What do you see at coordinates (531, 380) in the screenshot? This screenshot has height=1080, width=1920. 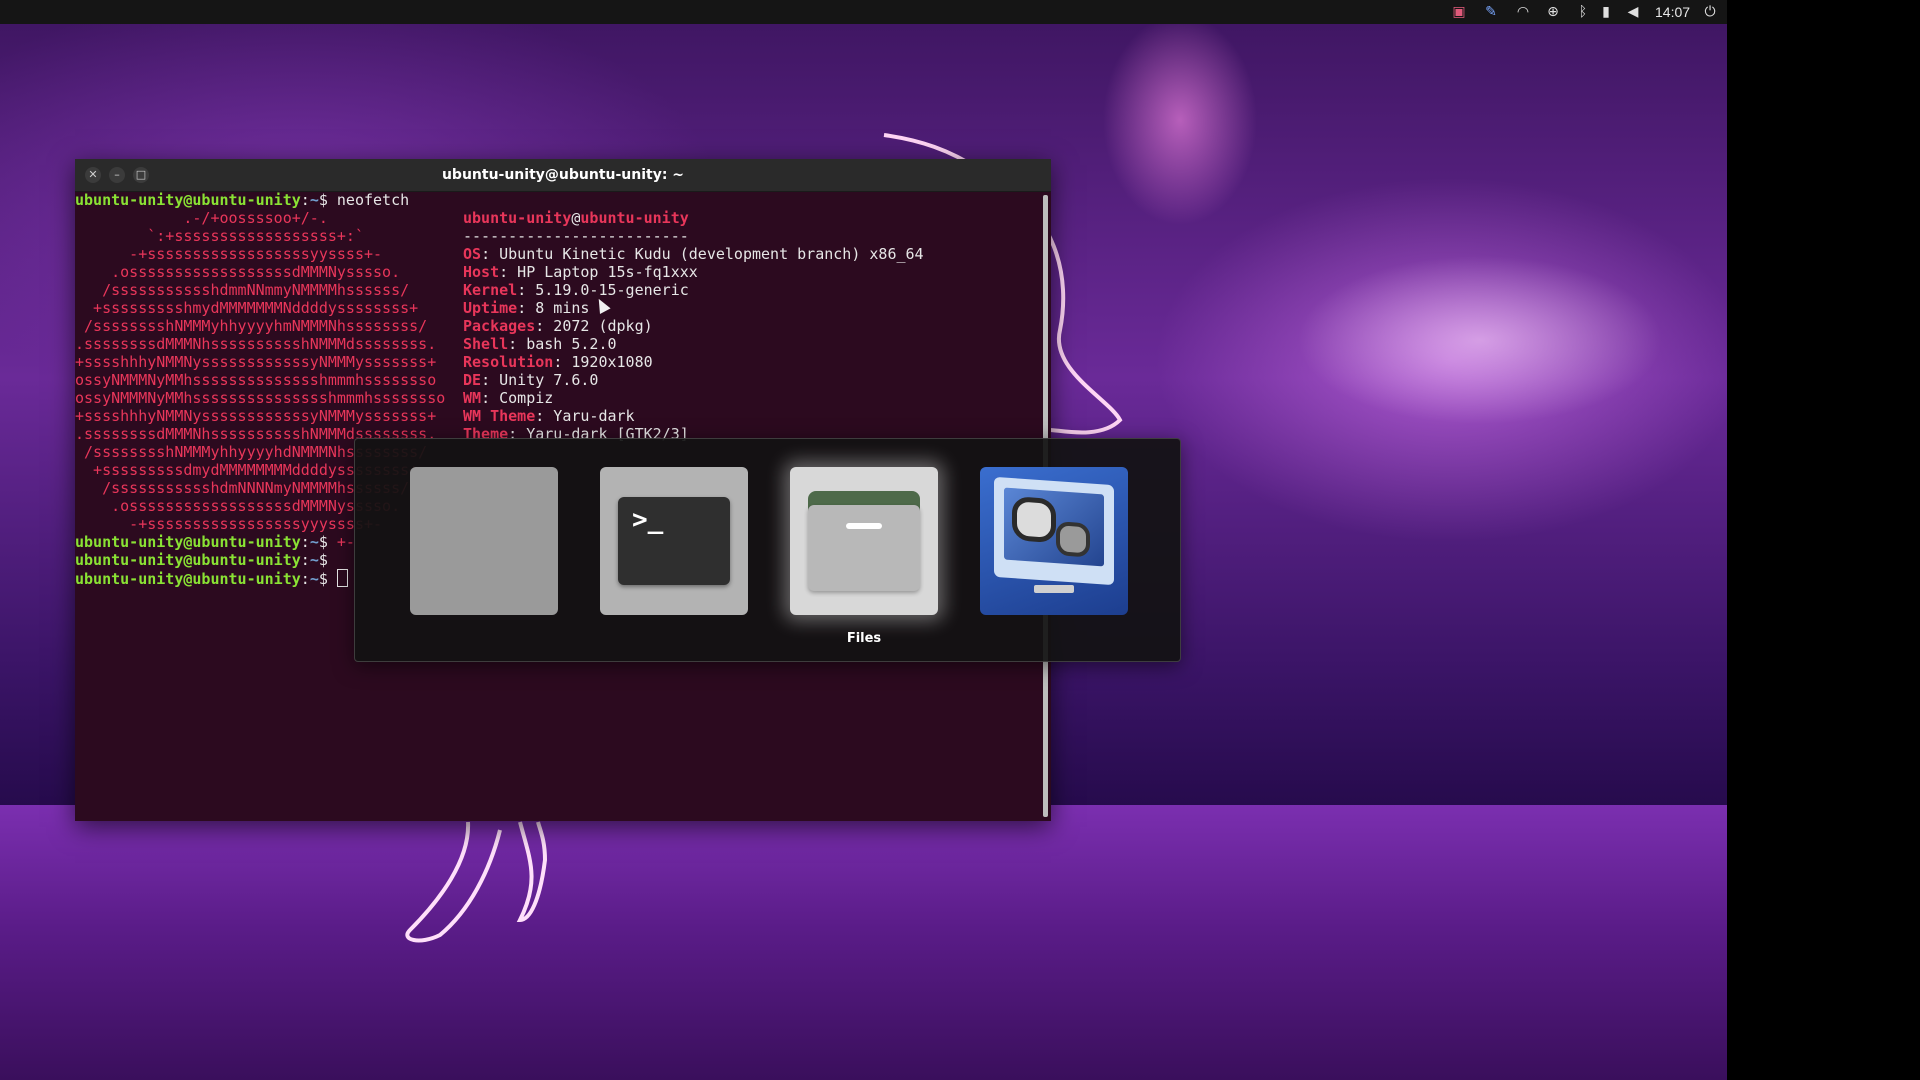 I see `info-row: DE: Unity 7.6.0` at bounding box center [531, 380].